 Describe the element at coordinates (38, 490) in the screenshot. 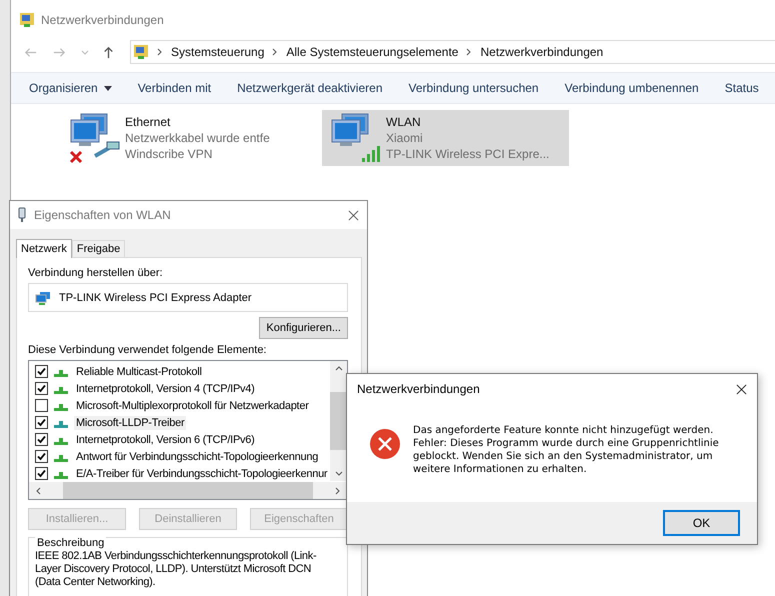

I see `scroll-left-icon` at that location.